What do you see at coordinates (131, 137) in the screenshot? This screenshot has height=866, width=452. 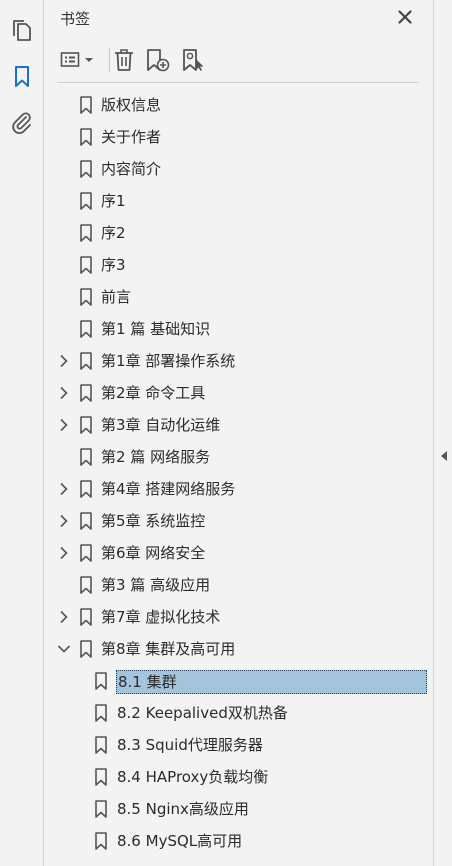 I see `bookmark-label: 关于作者` at bounding box center [131, 137].